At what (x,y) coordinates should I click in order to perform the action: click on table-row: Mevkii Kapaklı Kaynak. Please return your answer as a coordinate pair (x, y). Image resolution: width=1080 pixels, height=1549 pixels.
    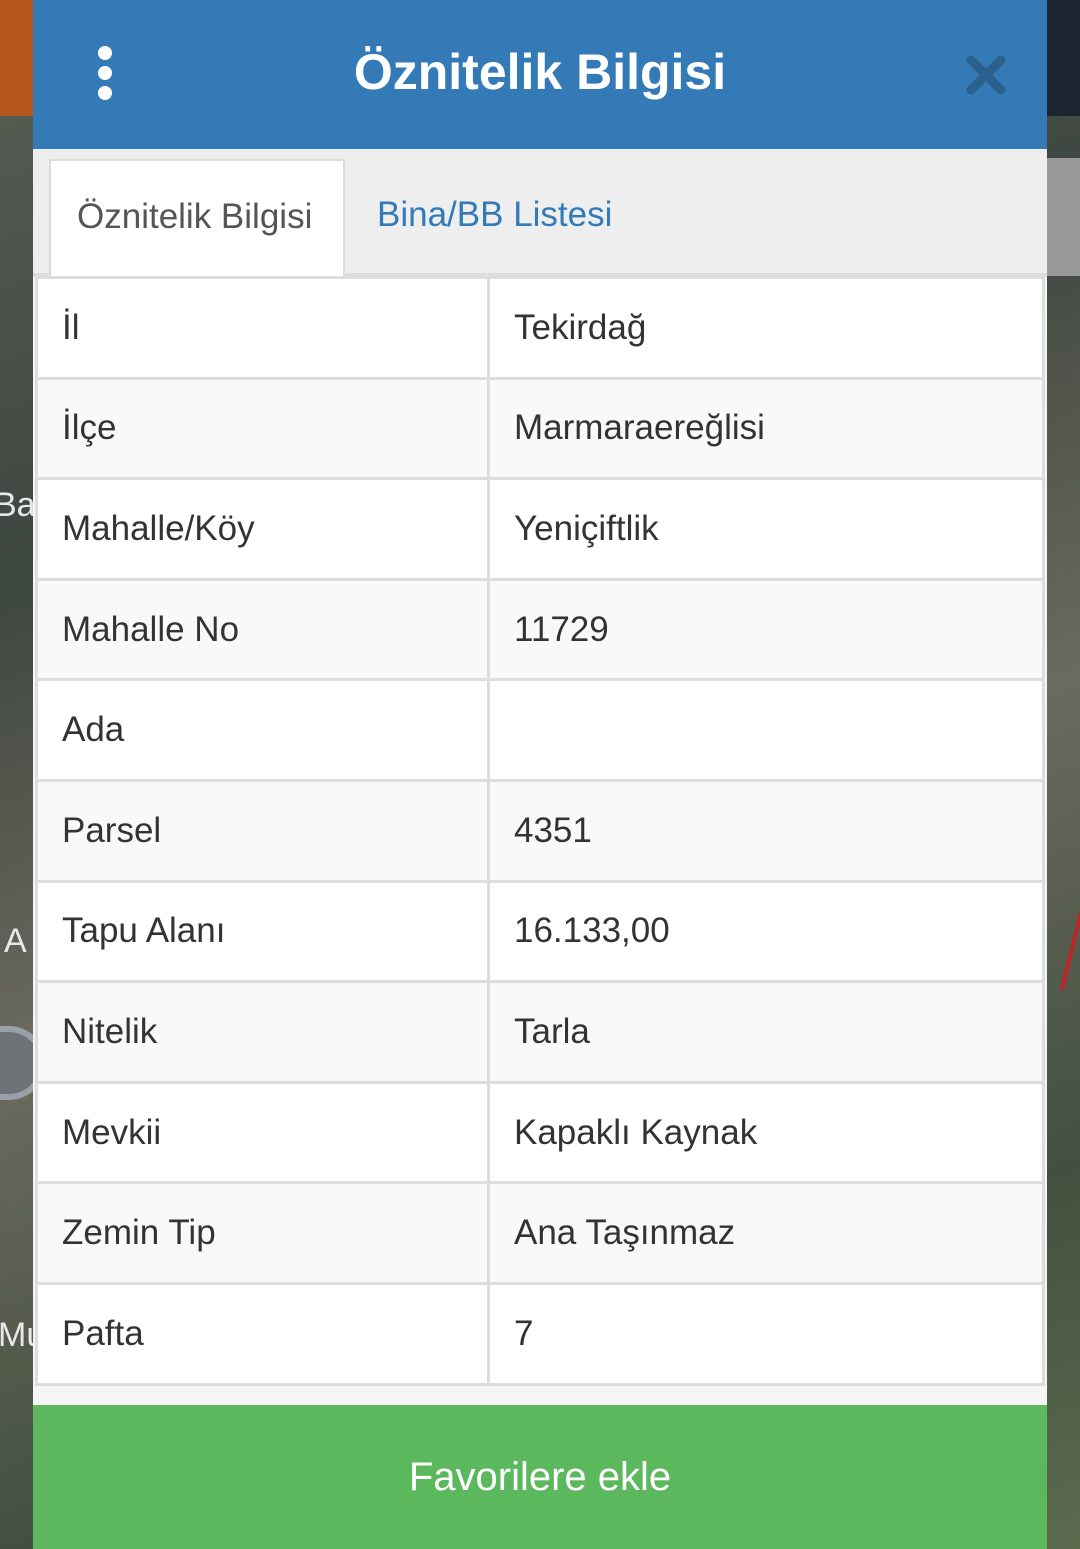
    Looking at the image, I should click on (540, 1132).